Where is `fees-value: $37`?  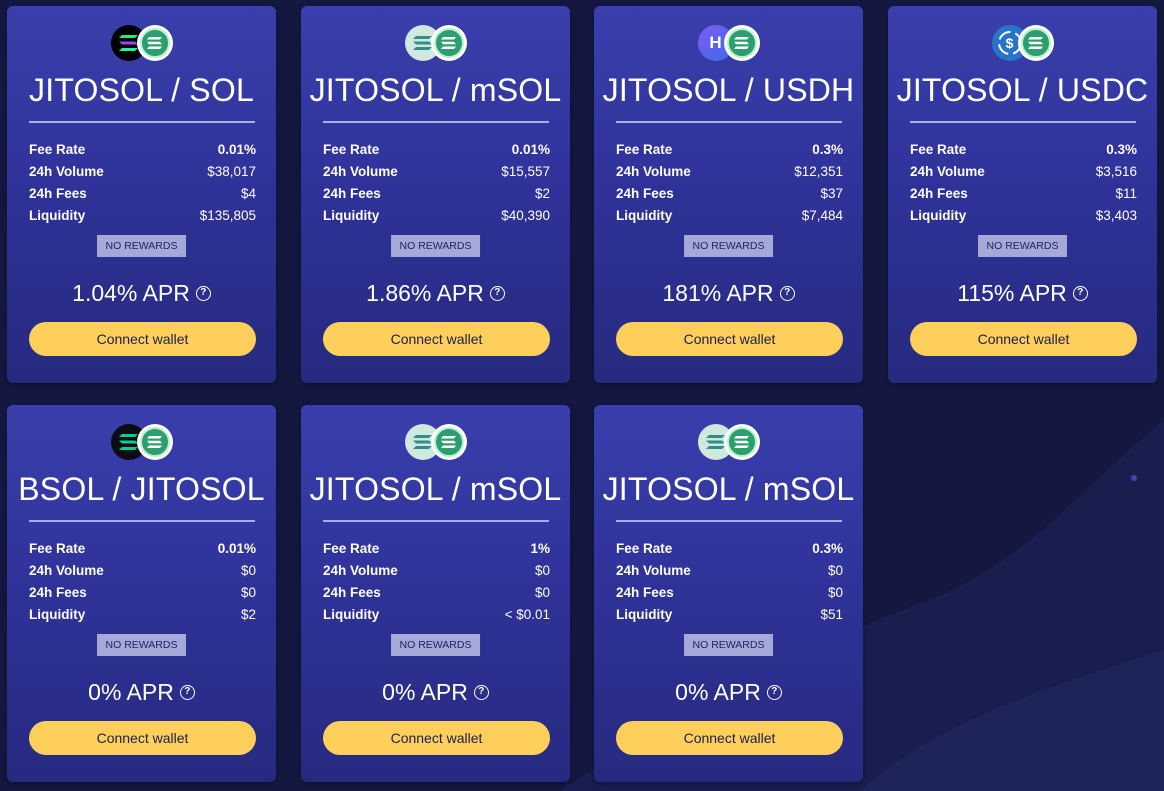 fees-value: $37 is located at coordinates (831, 193).